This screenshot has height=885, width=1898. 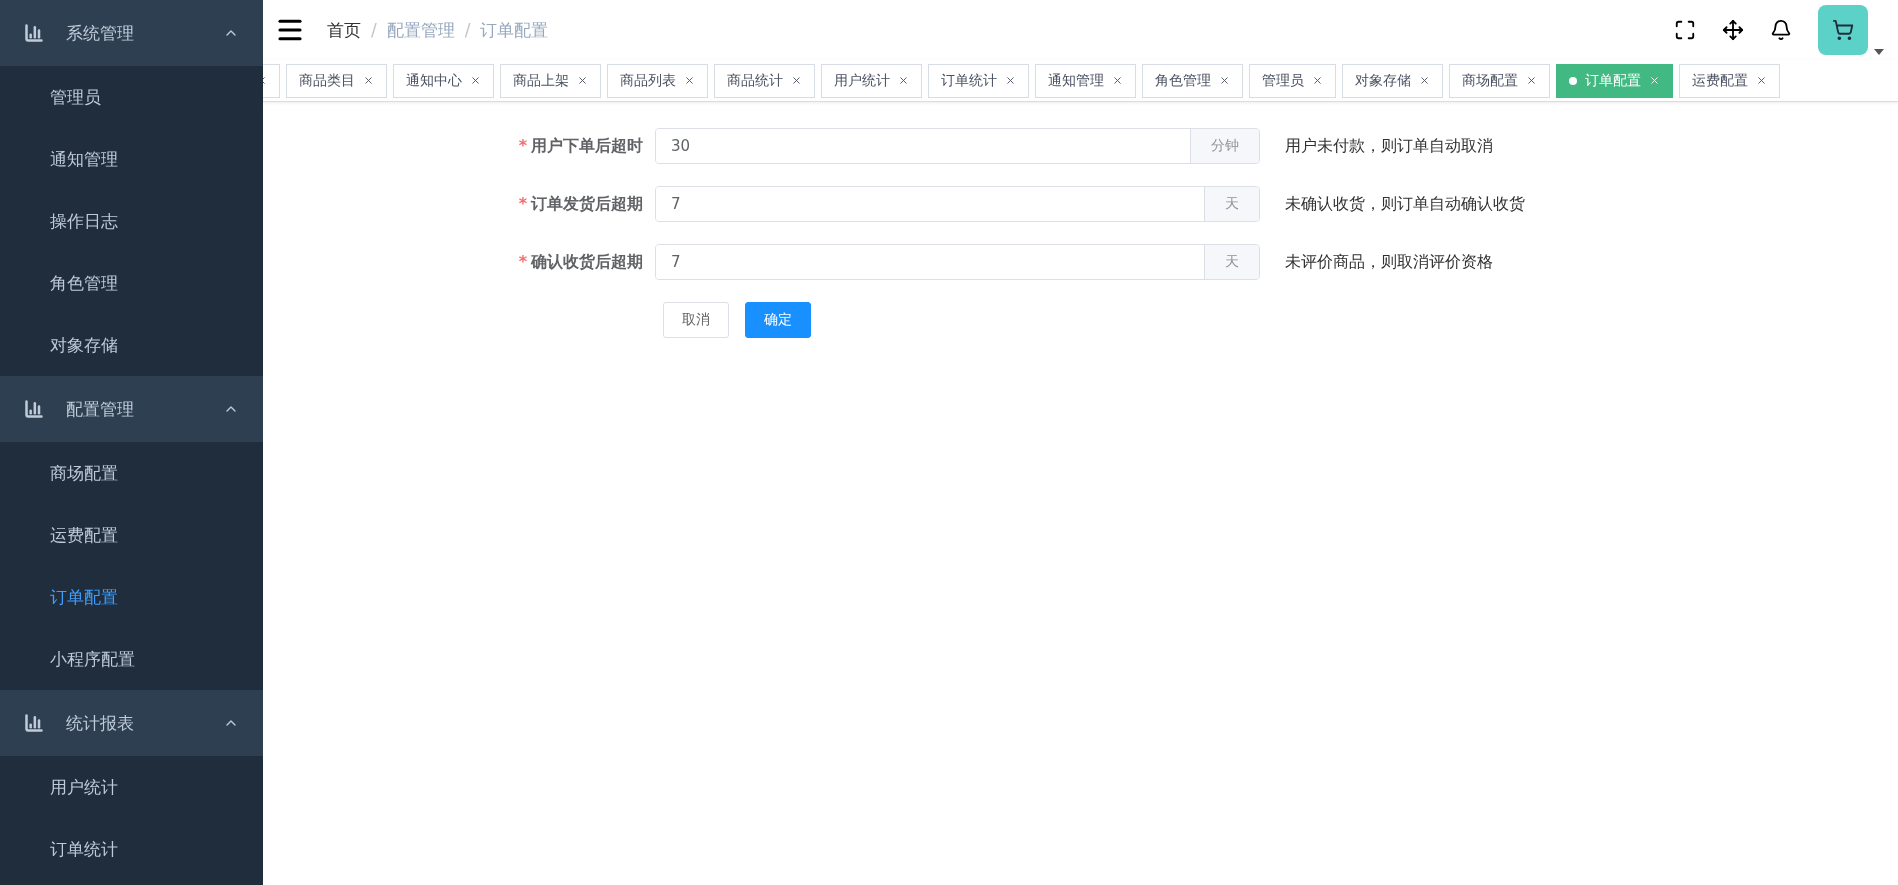 I want to click on move-icon, so click(x=1733, y=30).